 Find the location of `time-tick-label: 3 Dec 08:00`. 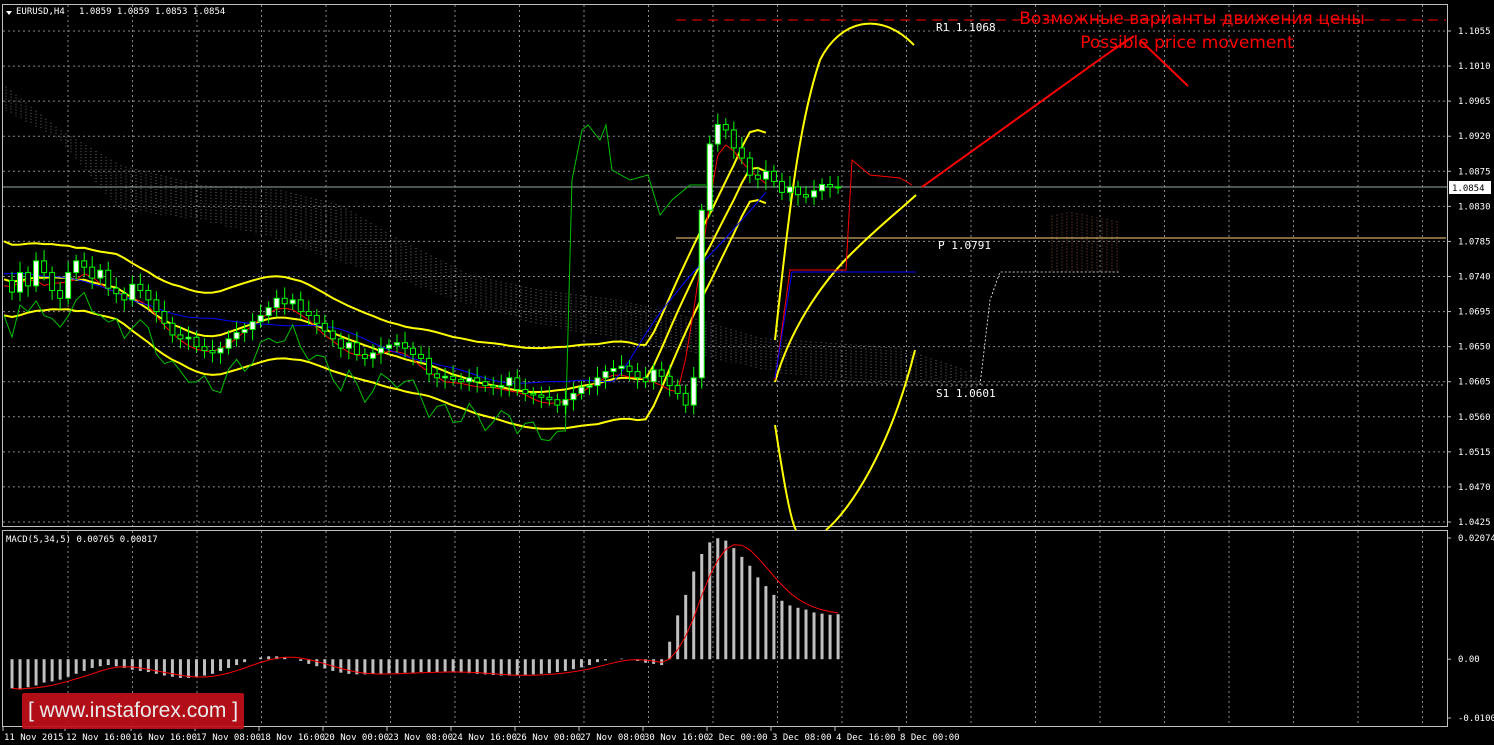

time-tick-label: 3 Dec 08:00 is located at coordinates (802, 738).